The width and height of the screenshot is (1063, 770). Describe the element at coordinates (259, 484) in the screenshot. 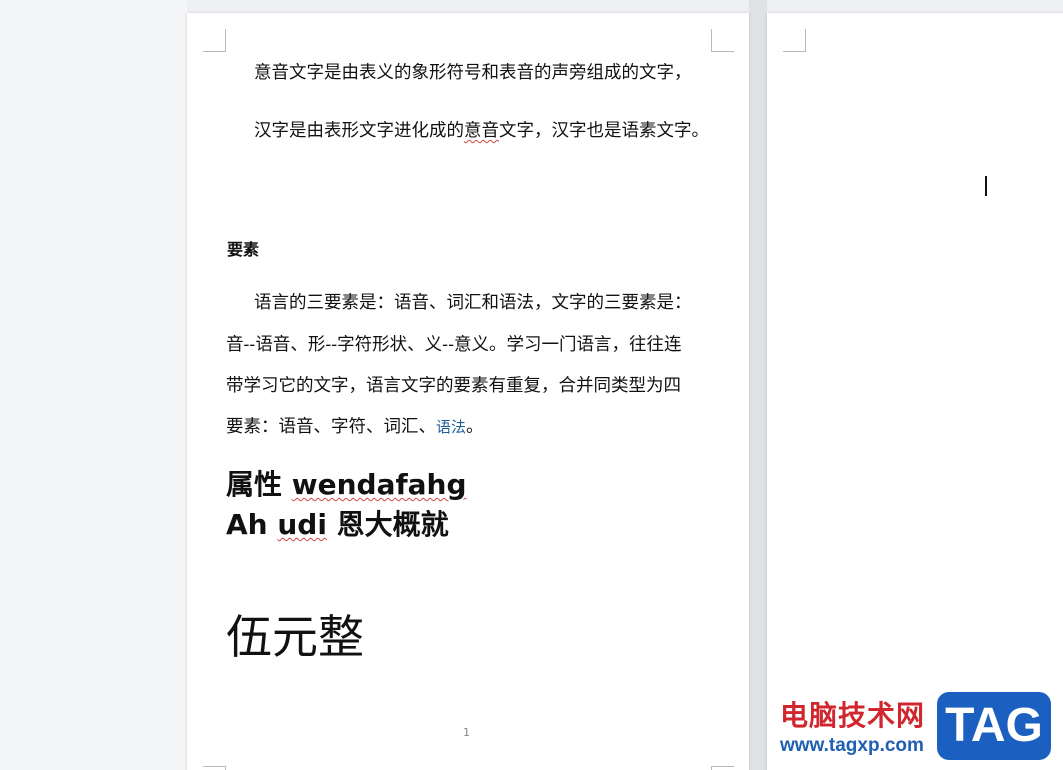

I see `text-run: 属性` at that location.